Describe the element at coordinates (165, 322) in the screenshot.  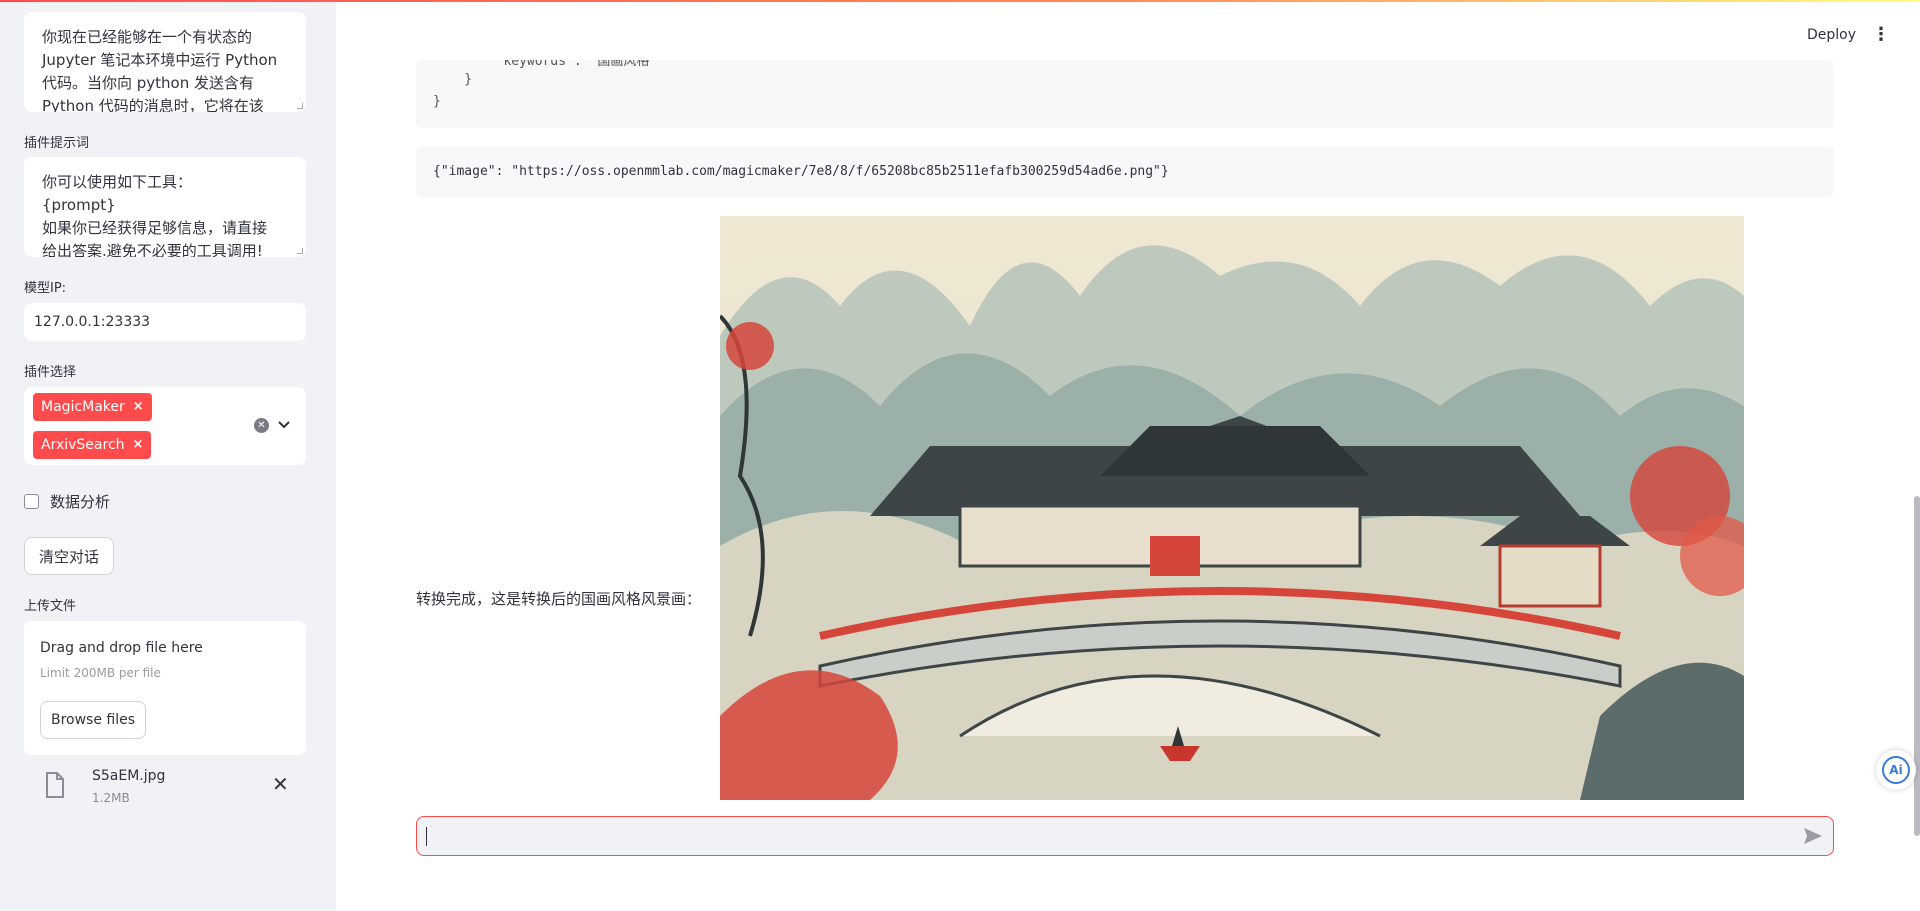
I see `model-ip-input: 127.0.0.1:23333` at that location.